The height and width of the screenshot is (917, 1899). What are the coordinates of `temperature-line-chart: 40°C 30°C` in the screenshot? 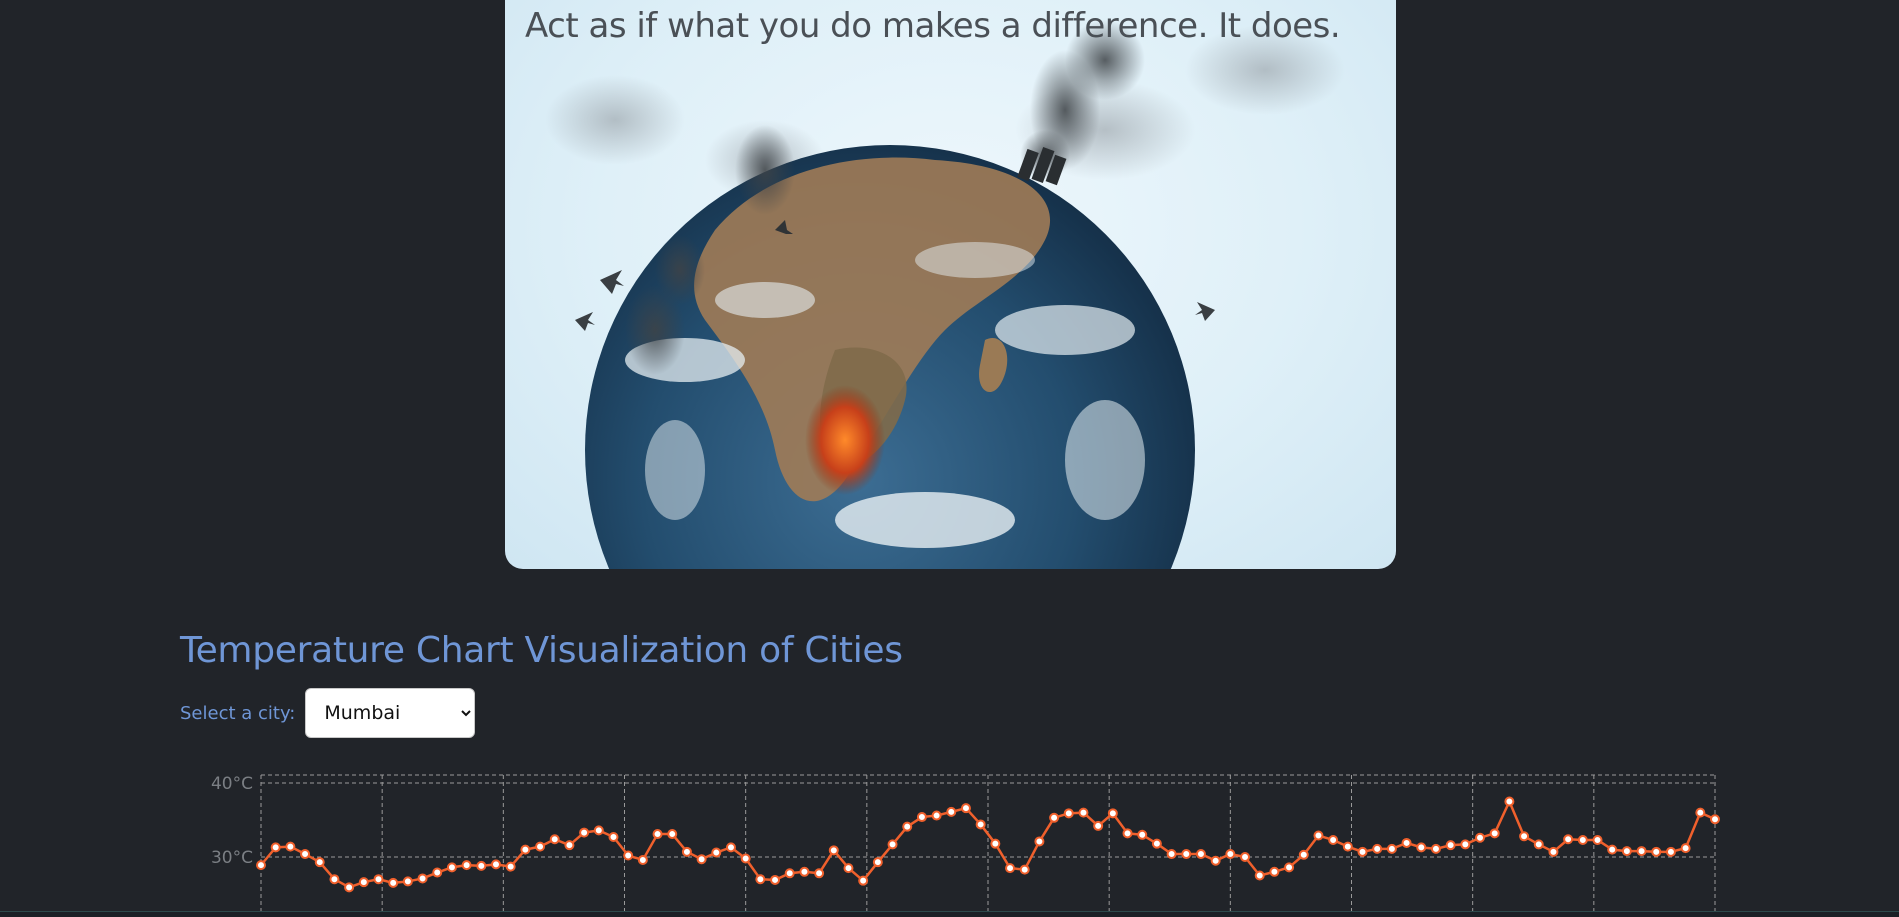 It's located at (965, 845).